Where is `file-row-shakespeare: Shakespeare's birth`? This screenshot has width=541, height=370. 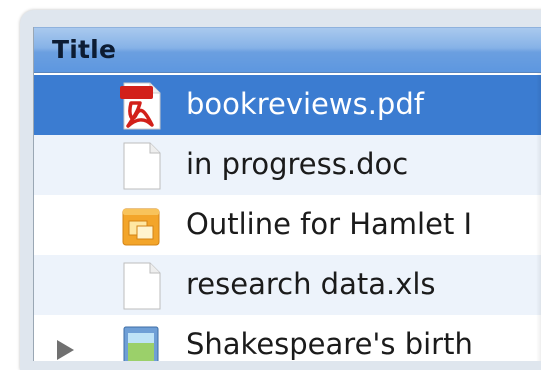
file-row-shakespeare: Shakespeare's birth is located at coordinates (287, 338).